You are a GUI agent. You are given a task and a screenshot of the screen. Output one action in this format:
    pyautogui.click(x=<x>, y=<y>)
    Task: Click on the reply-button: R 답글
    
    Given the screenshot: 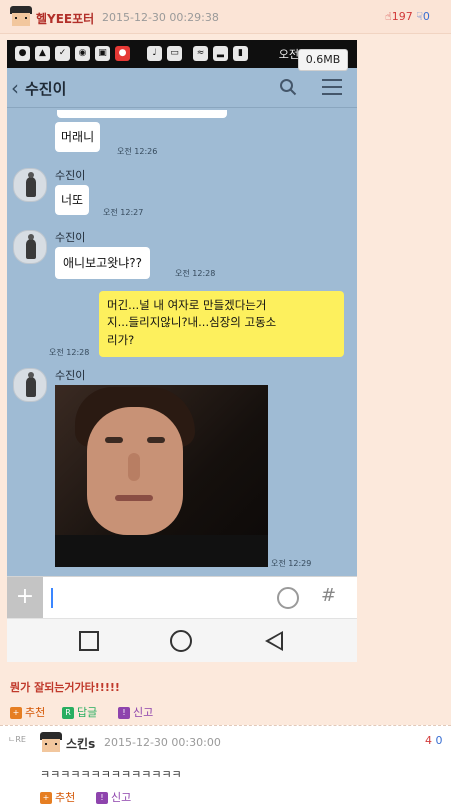 What is the action you would take?
    pyautogui.click(x=79, y=712)
    